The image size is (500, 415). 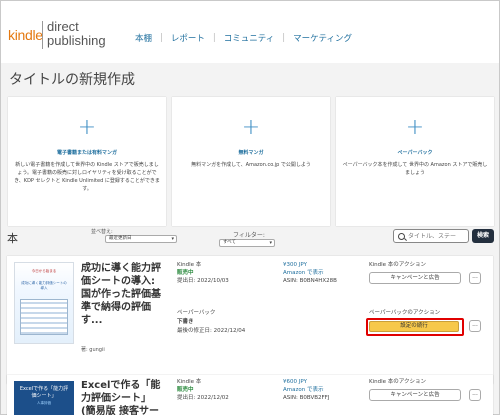 I want to click on book-cover: 今日から始まる 成功に導く能力評価シートの導入, so click(x=44, y=303).